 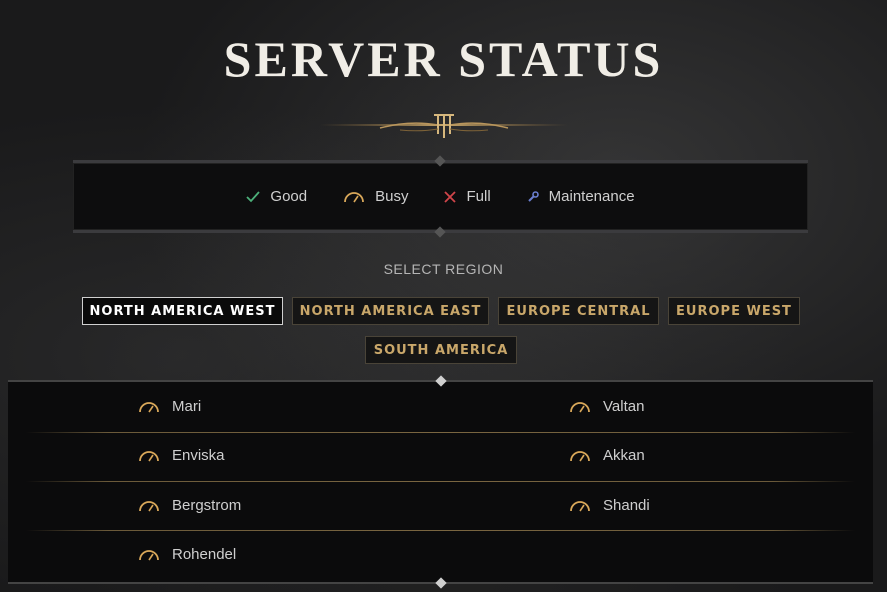 What do you see at coordinates (626, 505) in the screenshot?
I see `server-name: Shandi` at bounding box center [626, 505].